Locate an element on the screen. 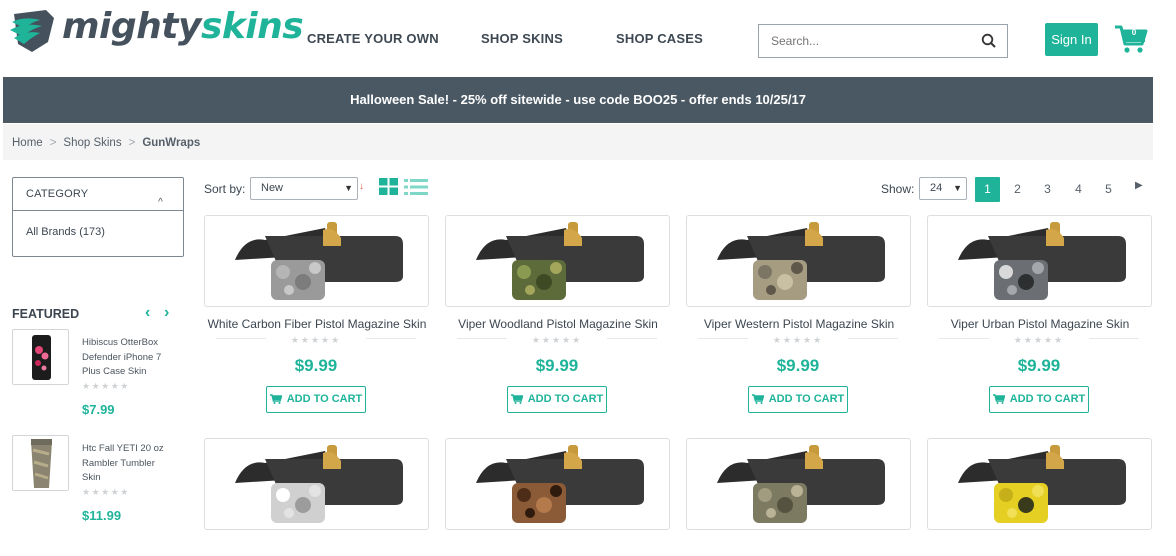 The image size is (1176, 556). product-name: White Carbon Fiber Pistol Magazine Skin is located at coordinates (317, 324).